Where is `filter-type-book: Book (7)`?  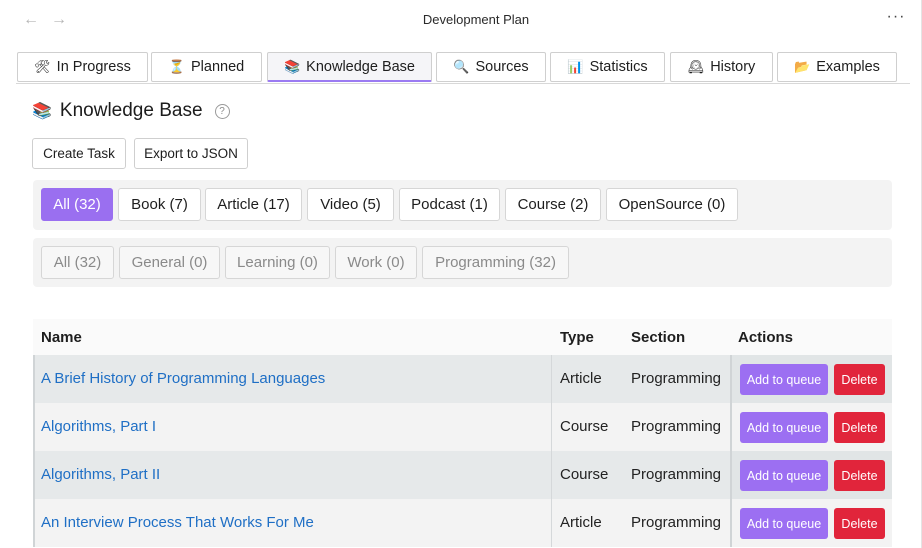
filter-type-book: Book (7) is located at coordinates (159, 204).